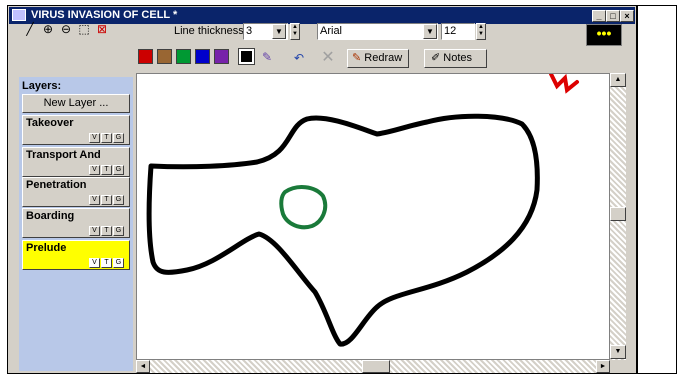 The width and height of the screenshot is (677, 377). I want to click on font-dropdown-icon: ▼, so click(430, 31).